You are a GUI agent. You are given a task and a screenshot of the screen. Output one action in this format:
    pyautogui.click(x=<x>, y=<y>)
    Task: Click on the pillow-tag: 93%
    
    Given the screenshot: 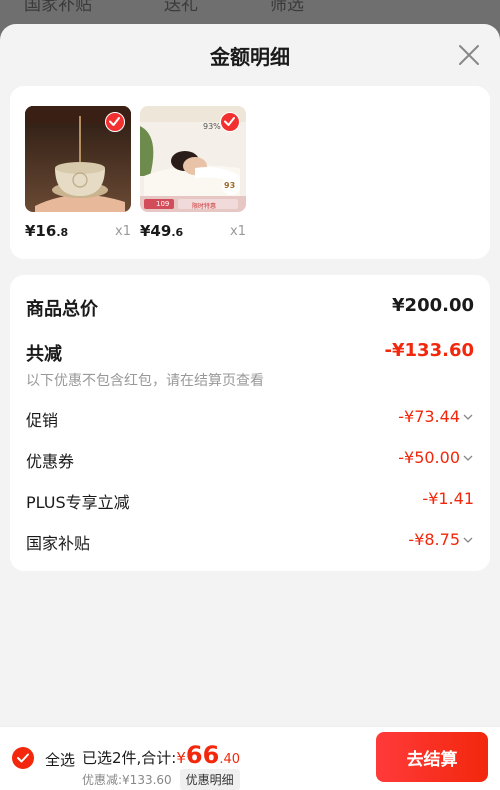 What is the action you would take?
    pyautogui.click(x=212, y=126)
    